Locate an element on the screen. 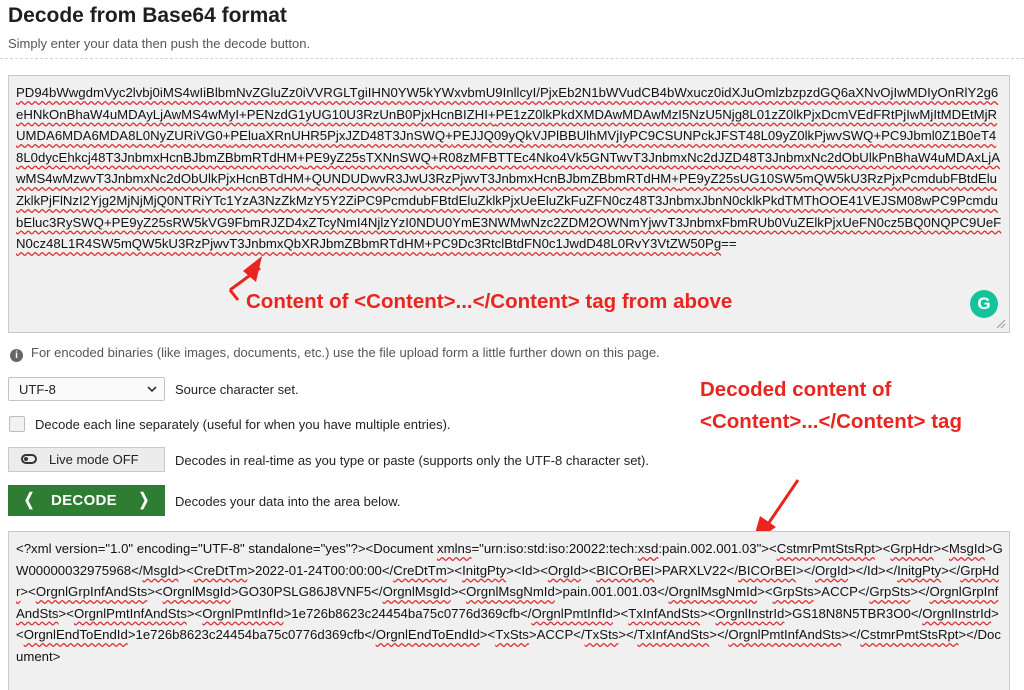  output-text-segment: ></Id></ is located at coordinates (872, 570).